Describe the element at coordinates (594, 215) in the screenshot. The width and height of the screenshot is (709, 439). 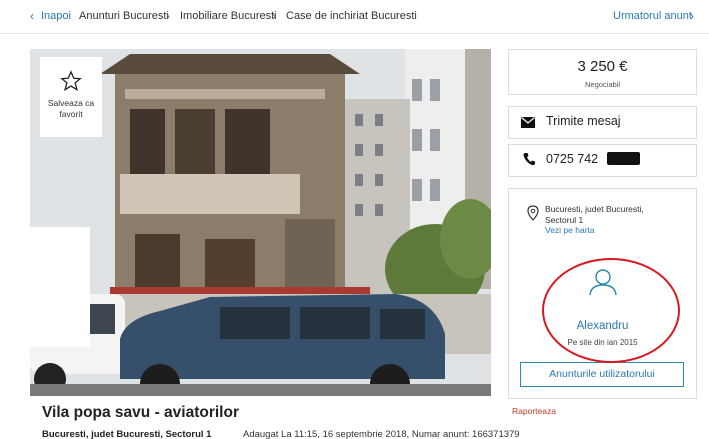
I see `seller-address: Bucuresti, judet Bucuresti, Sectorul 1` at that location.